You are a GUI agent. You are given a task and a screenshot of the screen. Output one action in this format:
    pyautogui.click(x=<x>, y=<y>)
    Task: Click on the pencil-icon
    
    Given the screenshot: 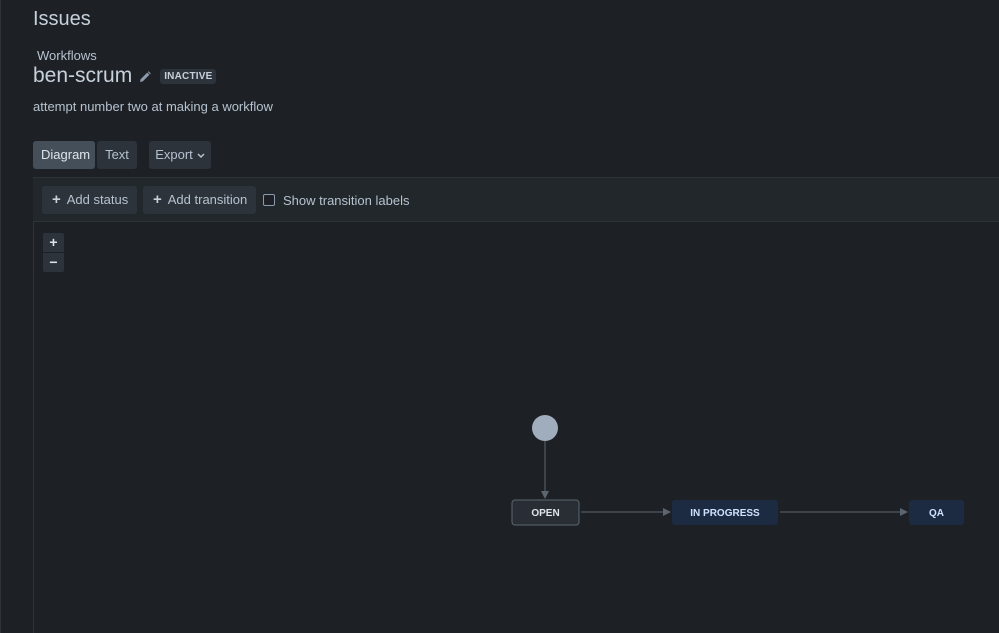 What is the action you would take?
    pyautogui.click(x=145, y=76)
    